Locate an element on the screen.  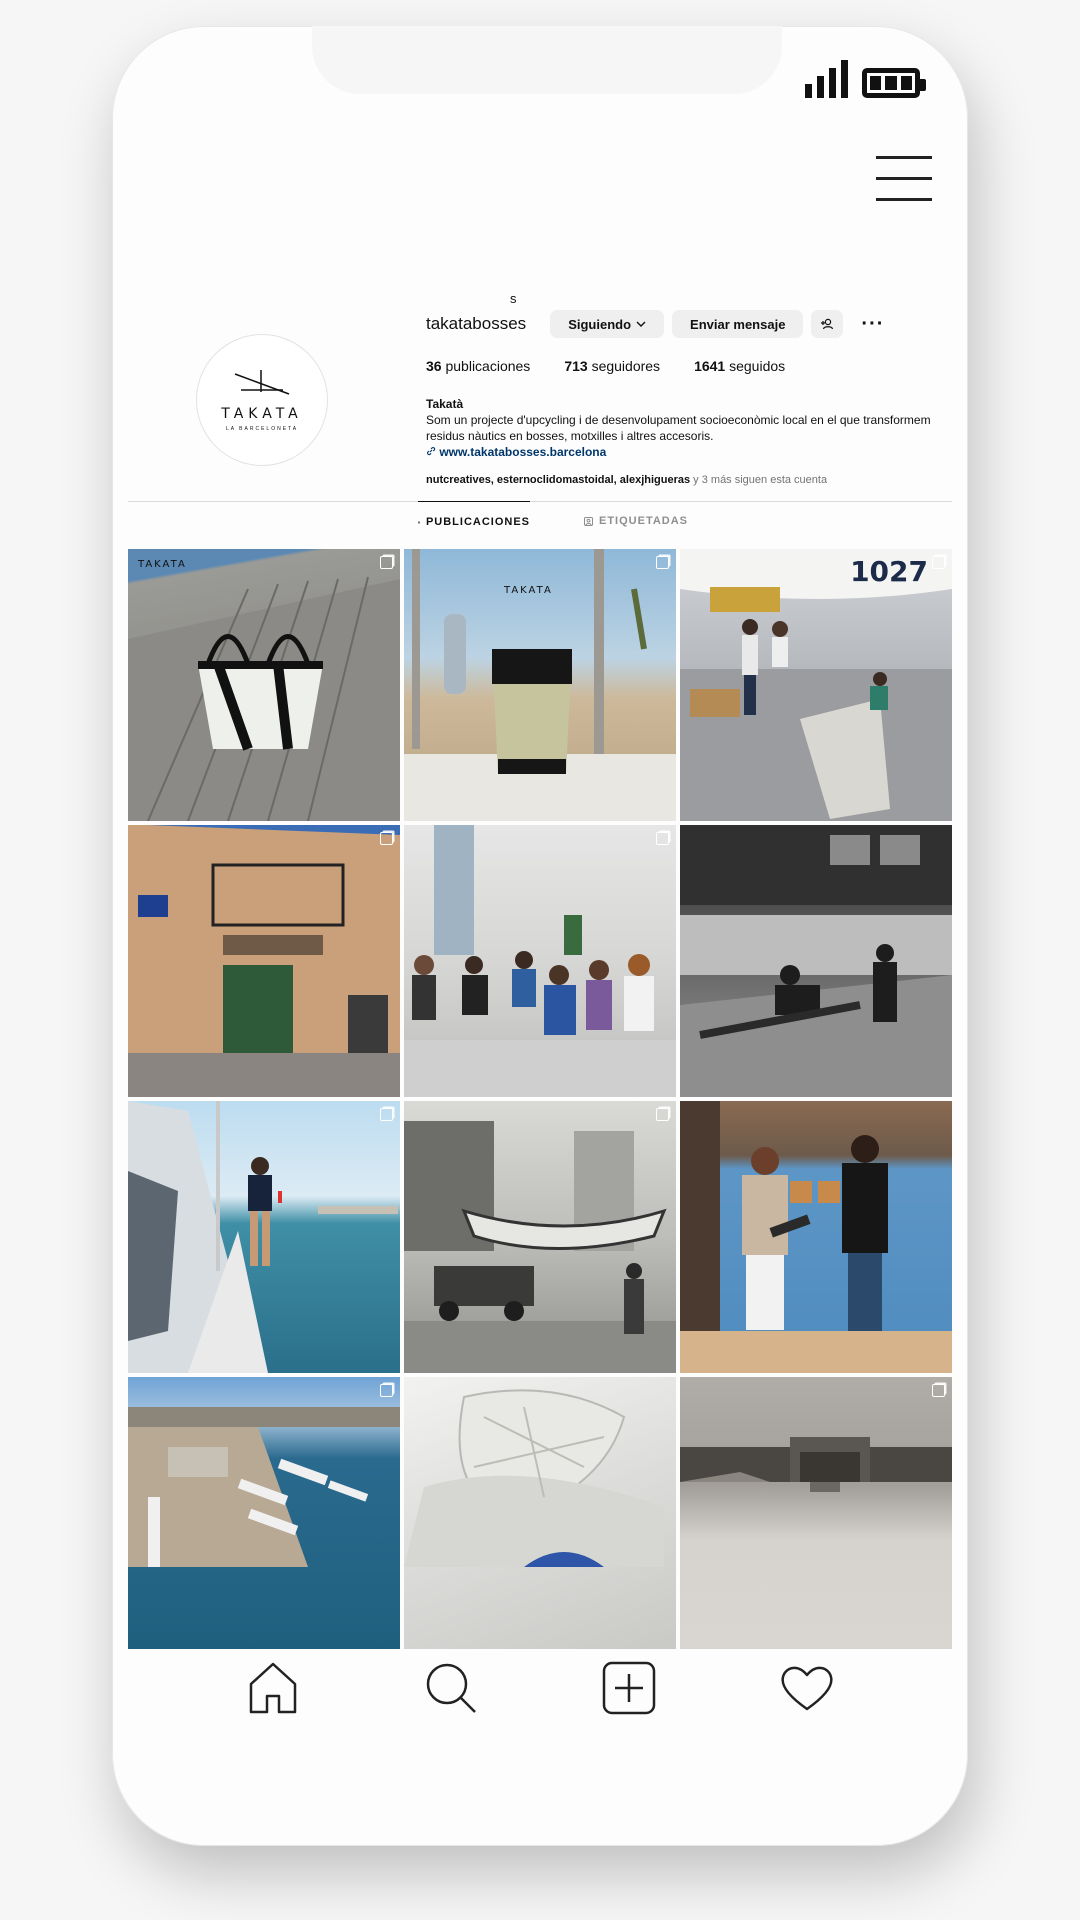
tab-publicaciones: PUBLICACIONES is located at coordinates (474, 521).